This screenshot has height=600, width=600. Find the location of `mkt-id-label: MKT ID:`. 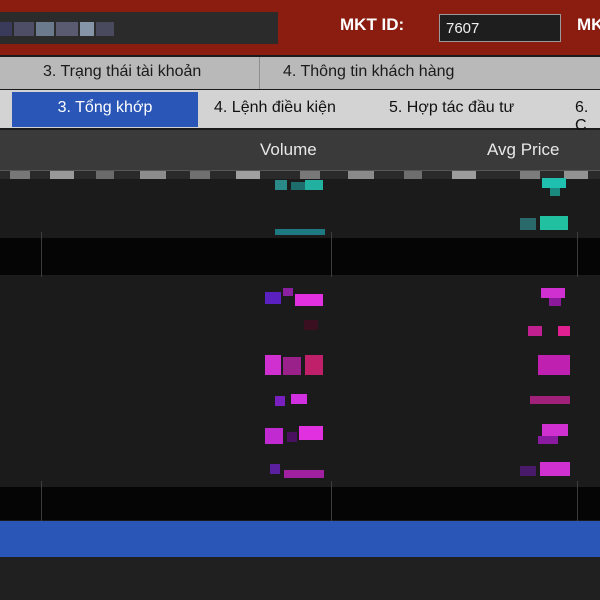

mkt-id-label: MKT ID: is located at coordinates (372, 24).